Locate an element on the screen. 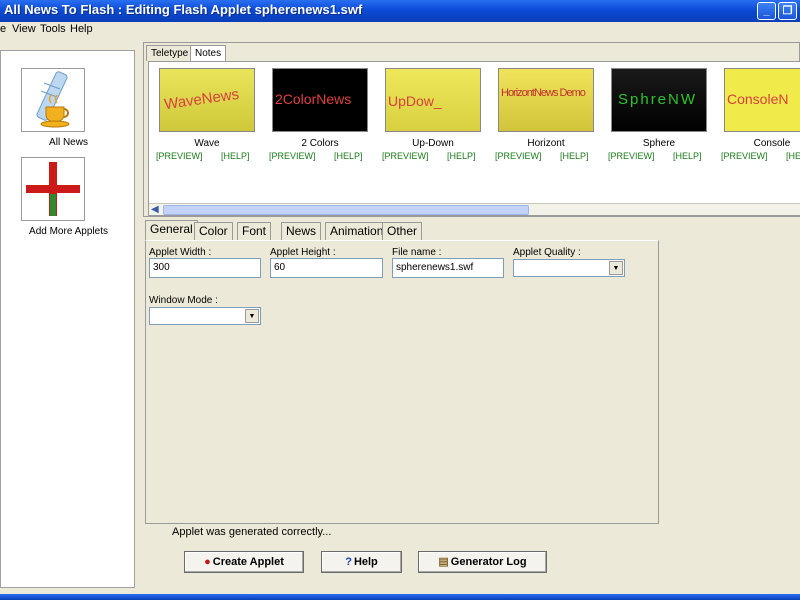 Image resolution: width=800 pixels, height=600 pixels. applet-thumb-wave: WaveNews is located at coordinates (207, 100).